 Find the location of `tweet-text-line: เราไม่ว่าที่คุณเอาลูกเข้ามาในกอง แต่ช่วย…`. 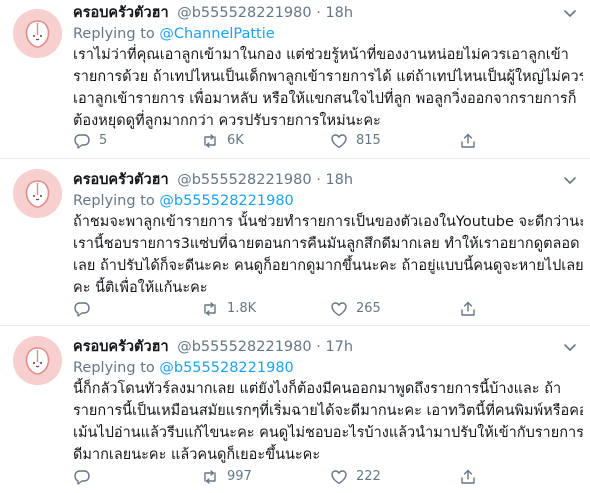

tweet-text-line: เราไม่ว่าที่คุณเอาลูกเข้ามาในกอง แต่ช่วย… is located at coordinates (321, 55).